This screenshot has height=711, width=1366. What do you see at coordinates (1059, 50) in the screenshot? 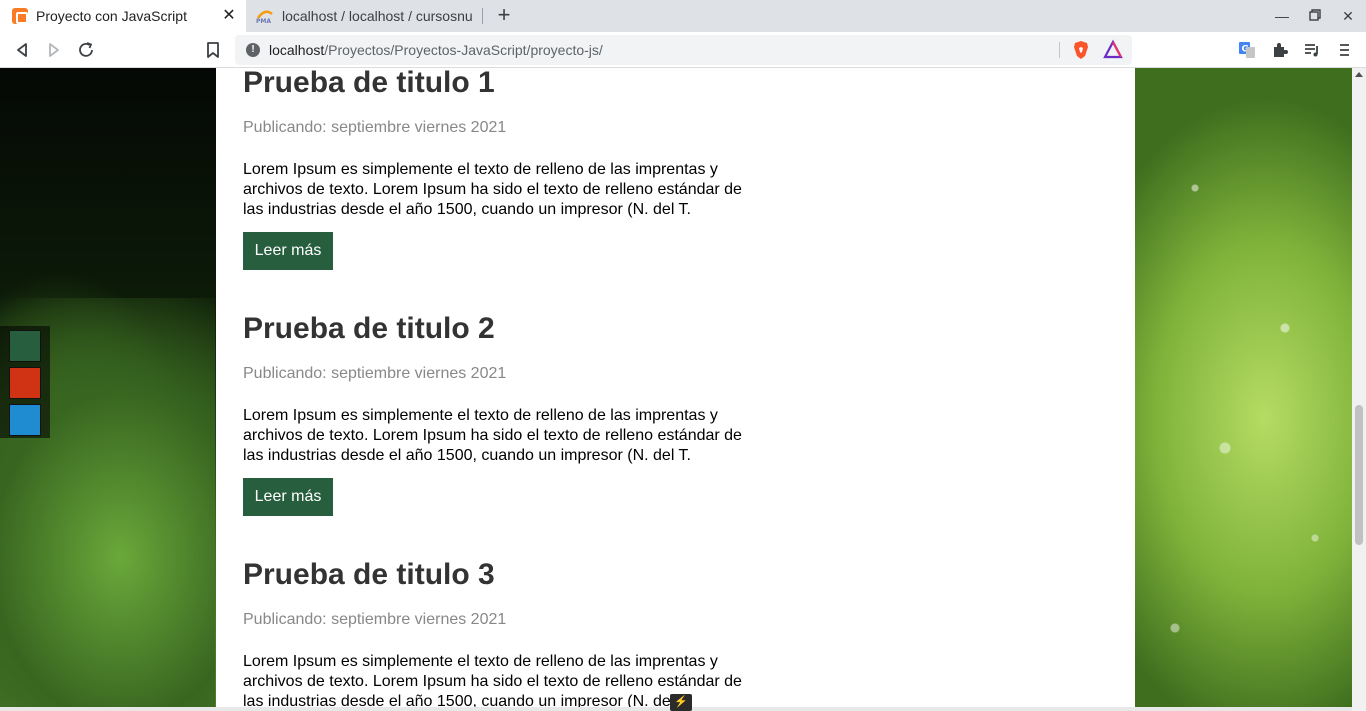
I see `url-divider` at bounding box center [1059, 50].